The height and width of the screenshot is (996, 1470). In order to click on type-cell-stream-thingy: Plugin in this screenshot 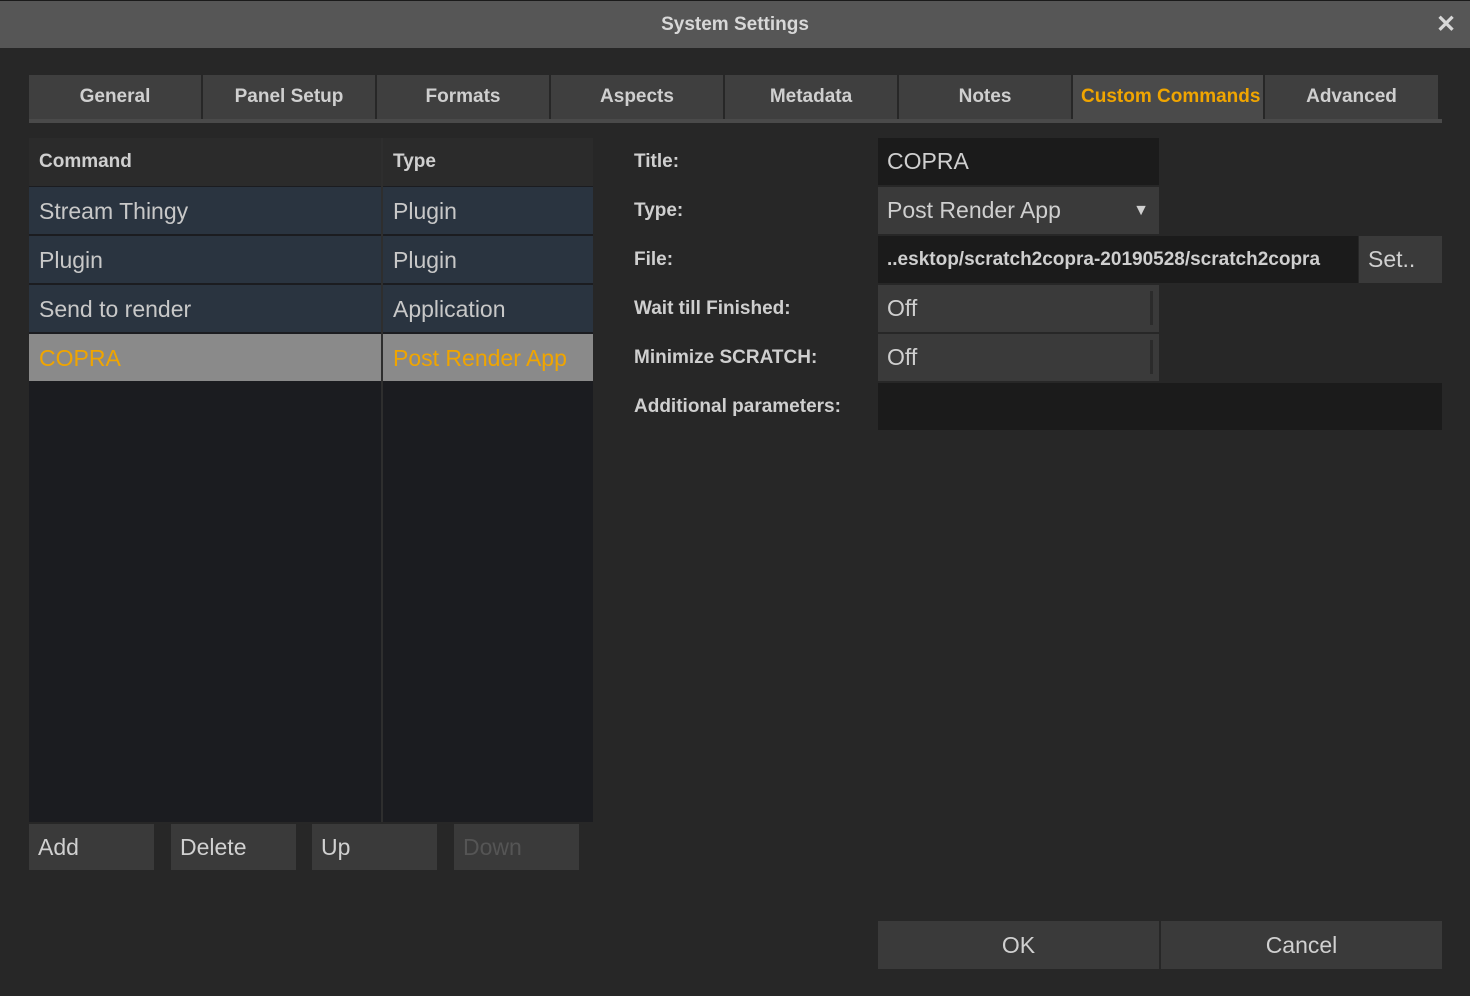, I will do `click(488, 211)`.